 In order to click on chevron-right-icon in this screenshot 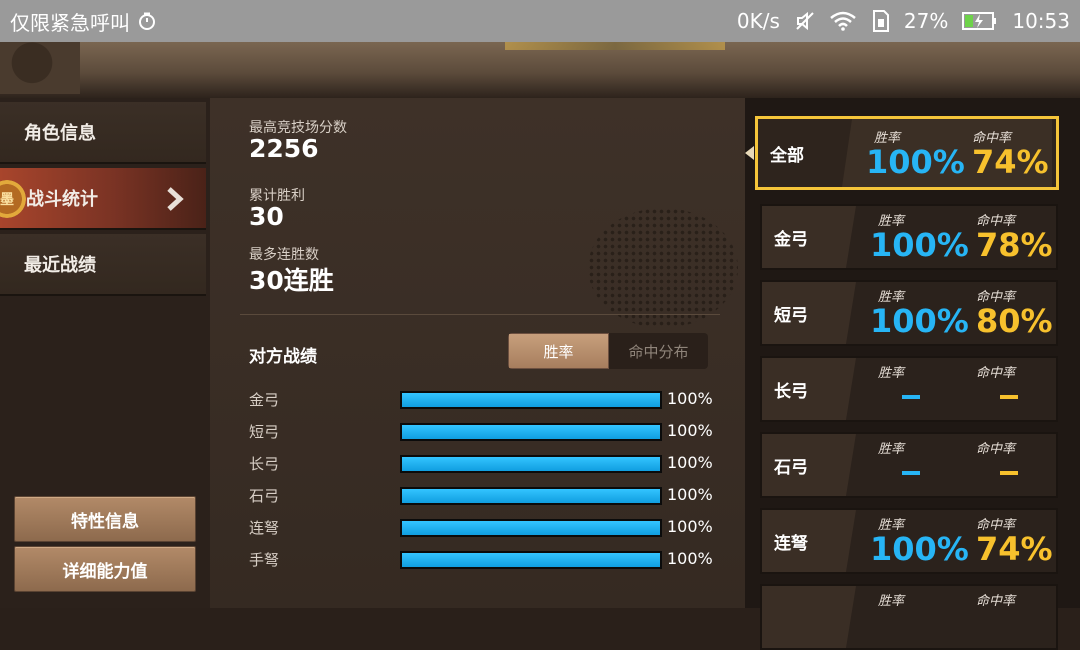, I will do `click(175, 201)`.